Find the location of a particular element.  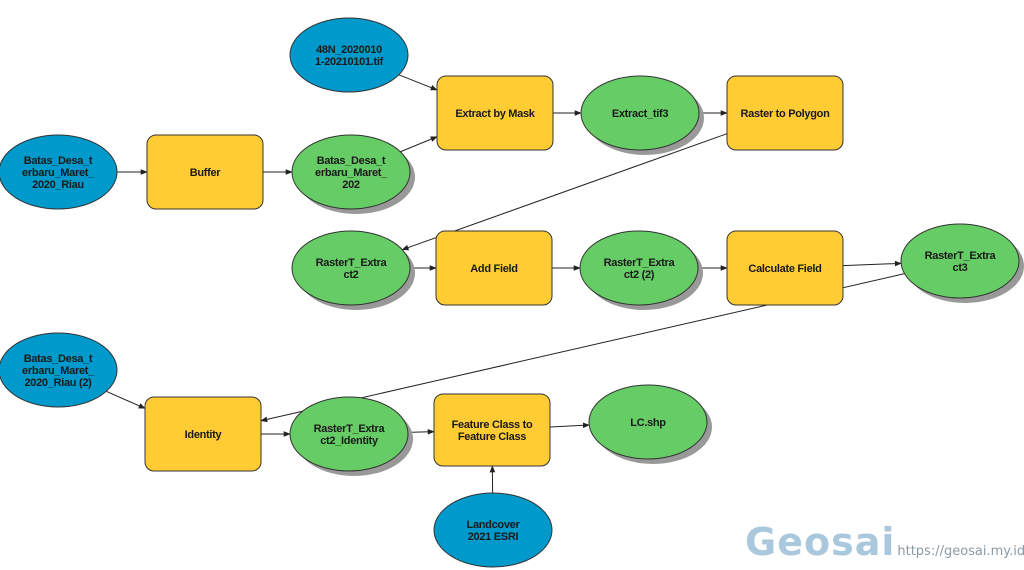

node-label: 1-20210101.tif is located at coordinates (349, 62).